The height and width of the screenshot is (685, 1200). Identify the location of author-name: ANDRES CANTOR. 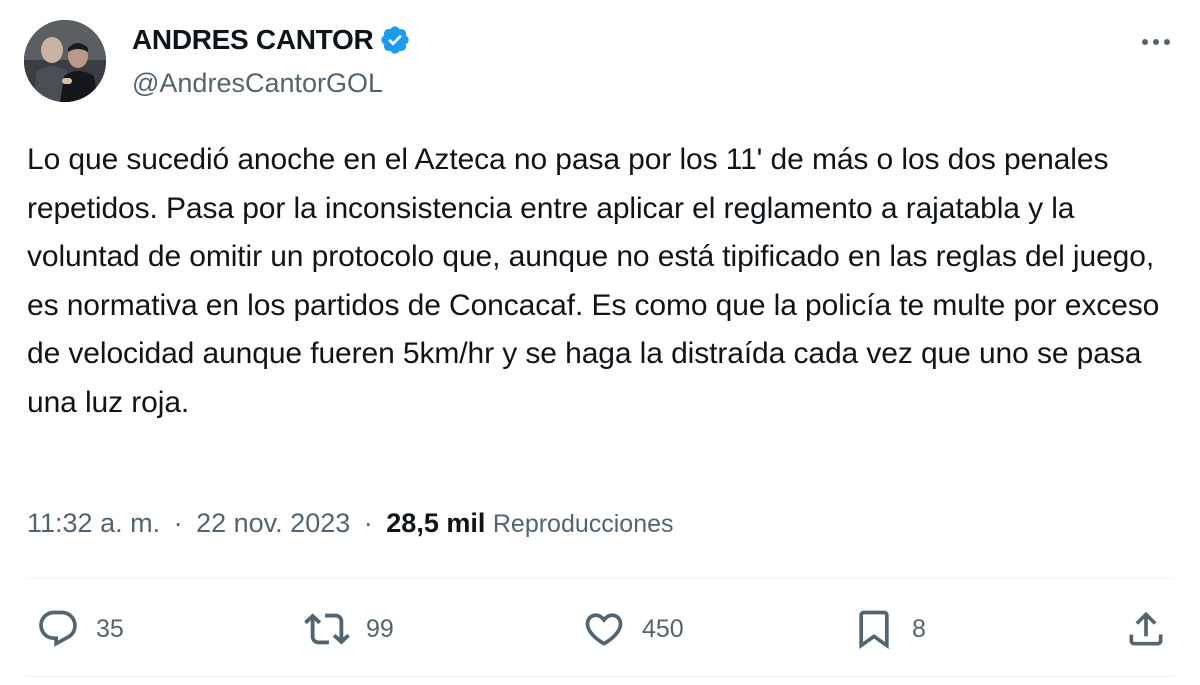
(271, 40).